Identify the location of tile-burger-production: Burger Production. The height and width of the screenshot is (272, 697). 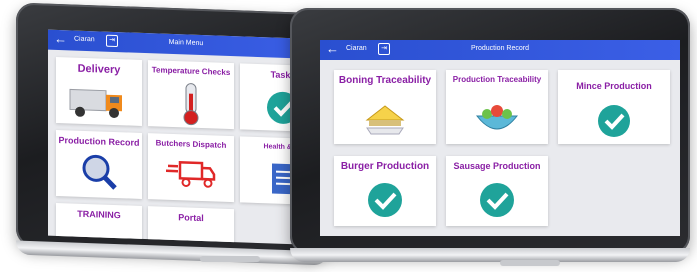
(385, 191).